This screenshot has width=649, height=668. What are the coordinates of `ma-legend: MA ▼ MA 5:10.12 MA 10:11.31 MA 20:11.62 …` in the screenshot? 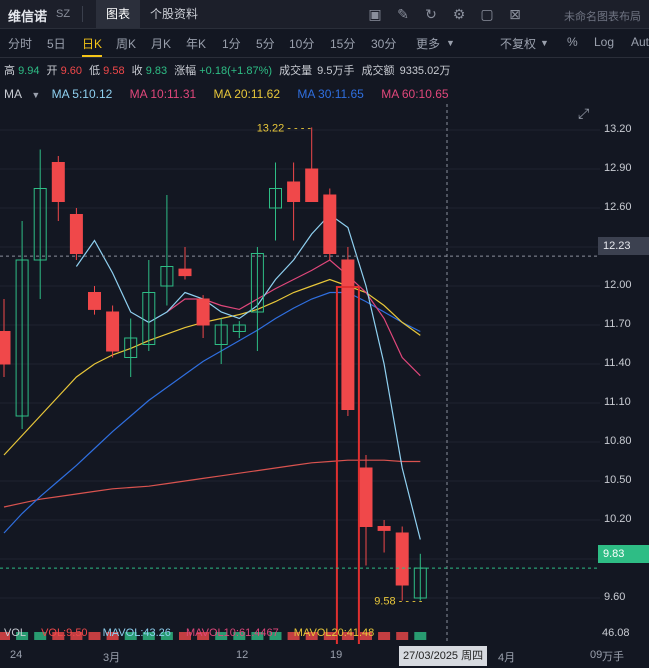 It's located at (231, 94).